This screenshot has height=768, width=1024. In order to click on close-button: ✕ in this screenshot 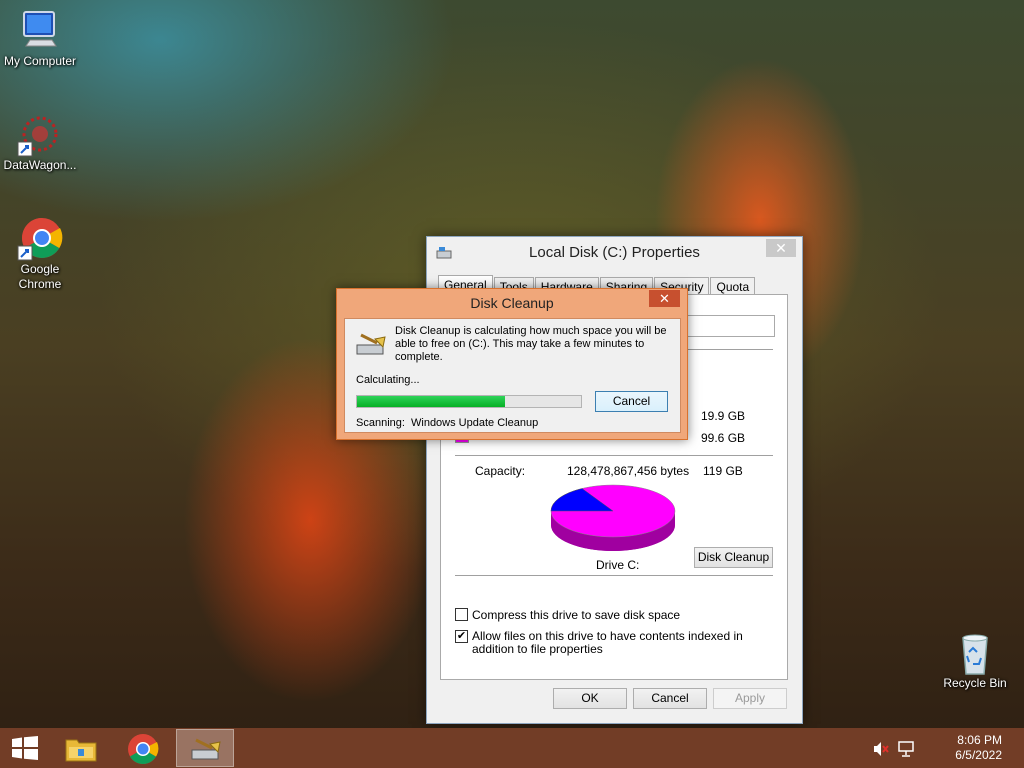, I will do `click(781, 248)`.